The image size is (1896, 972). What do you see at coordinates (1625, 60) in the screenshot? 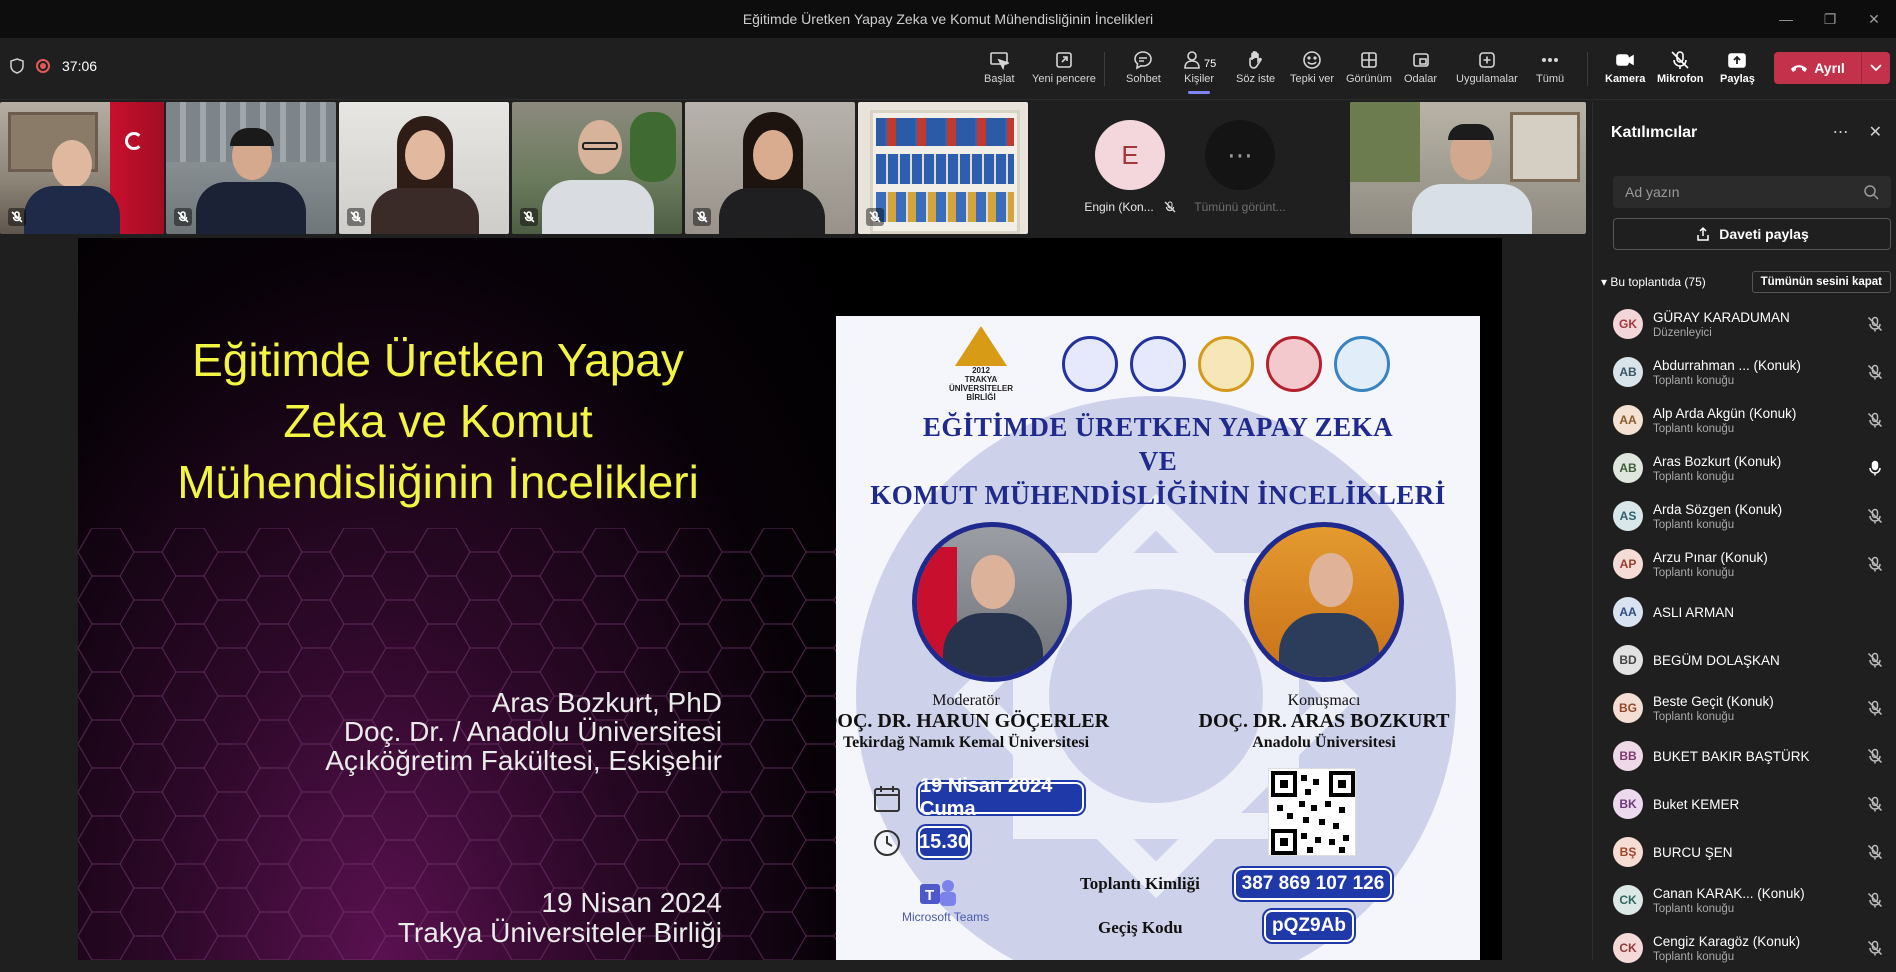
I see `camera-icon` at bounding box center [1625, 60].